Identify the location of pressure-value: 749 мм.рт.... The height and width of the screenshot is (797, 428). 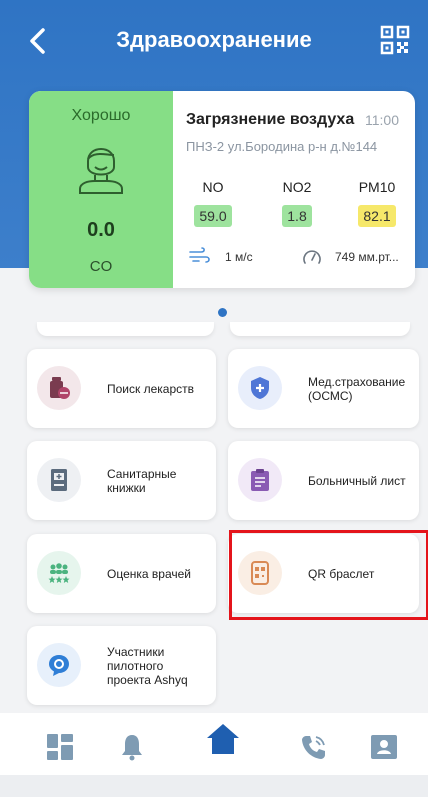
(367, 257).